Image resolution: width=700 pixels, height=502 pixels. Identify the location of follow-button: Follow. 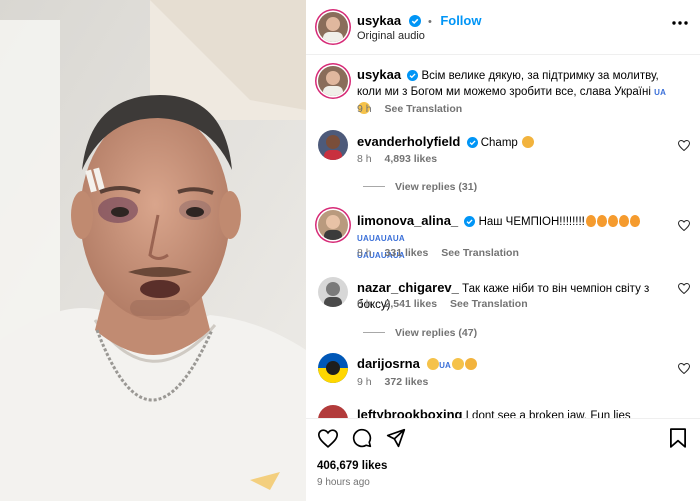
(460, 20).